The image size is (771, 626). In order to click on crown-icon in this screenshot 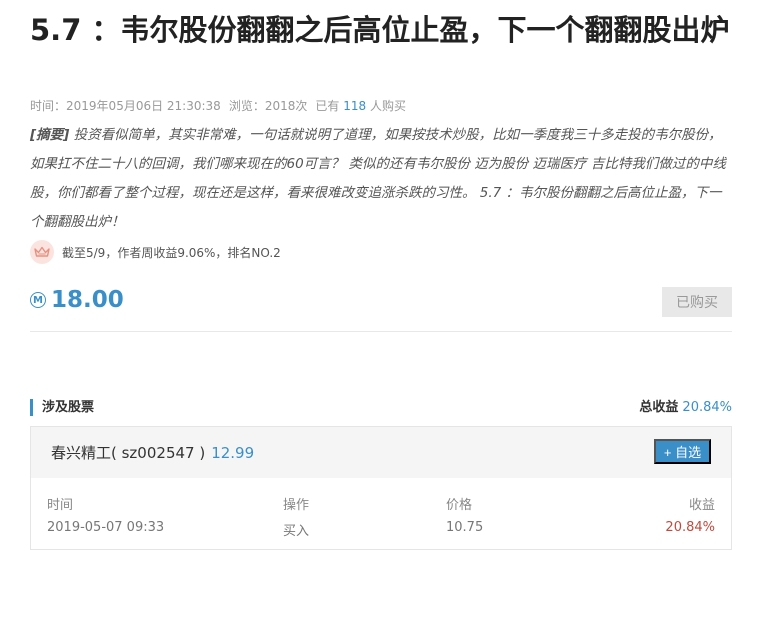, I will do `click(42, 252)`.